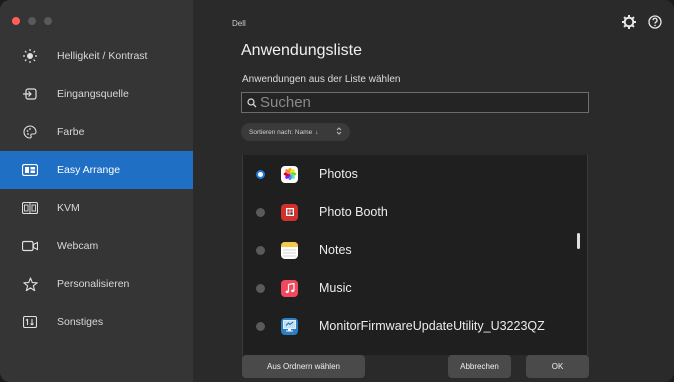  What do you see at coordinates (102, 56) in the screenshot?
I see `sidebar-item-label: Helligkeit / Kontrast` at bounding box center [102, 56].